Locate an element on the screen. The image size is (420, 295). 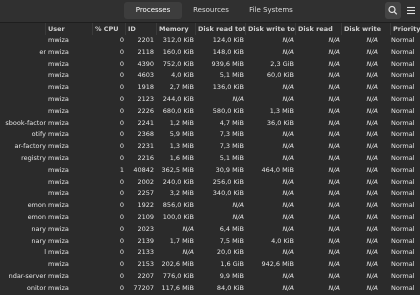
column-header-id: ID is located at coordinates (141, 29).